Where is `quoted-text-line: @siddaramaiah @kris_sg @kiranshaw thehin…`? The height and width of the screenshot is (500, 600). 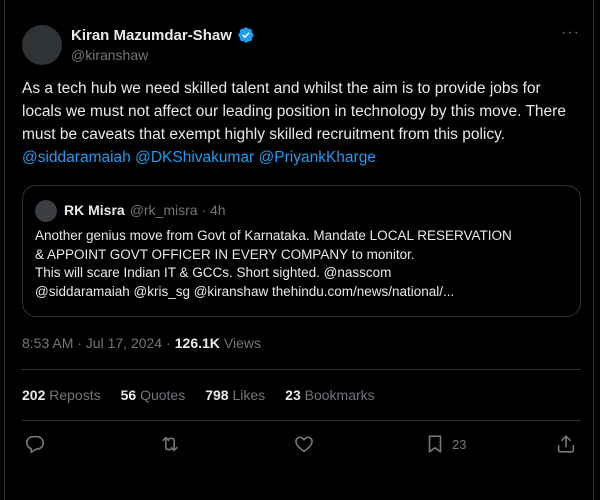 quoted-text-line: @siddaramaiah @kris_sg @kiranshaw thehin… is located at coordinates (245, 291).